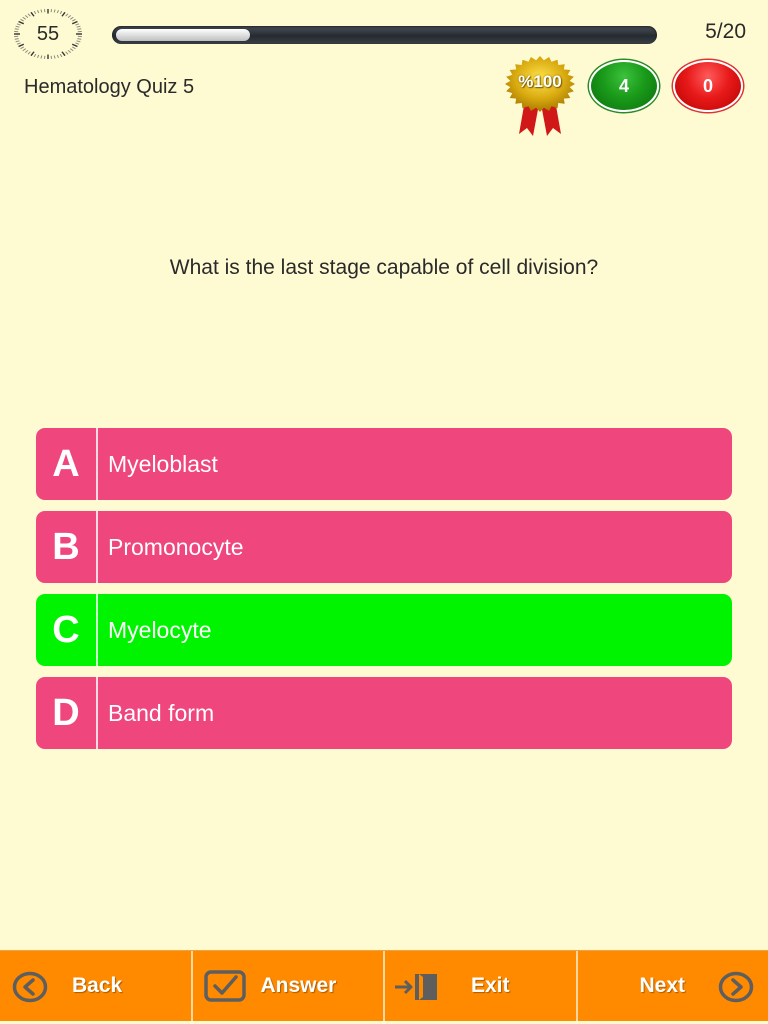 The width and height of the screenshot is (768, 1024). What do you see at coordinates (735, 987) in the screenshot?
I see `chevron-right-circle-icon` at bounding box center [735, 987].